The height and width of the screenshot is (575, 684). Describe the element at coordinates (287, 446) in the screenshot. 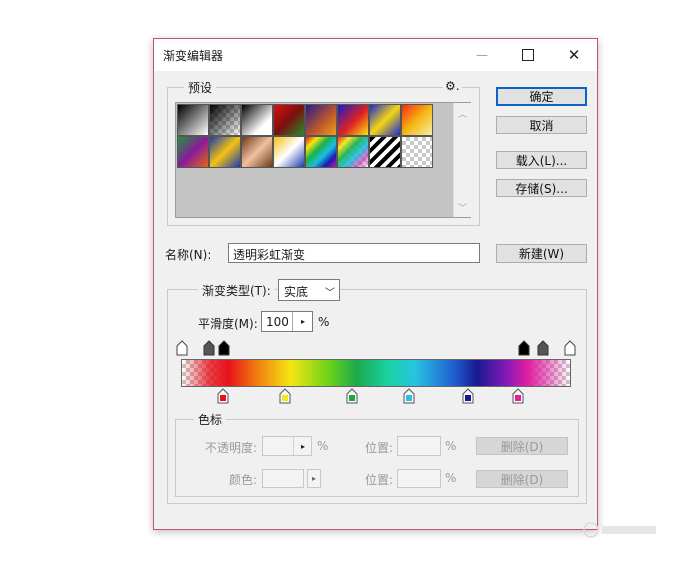

I see `opacity-input: ▸` at that location.